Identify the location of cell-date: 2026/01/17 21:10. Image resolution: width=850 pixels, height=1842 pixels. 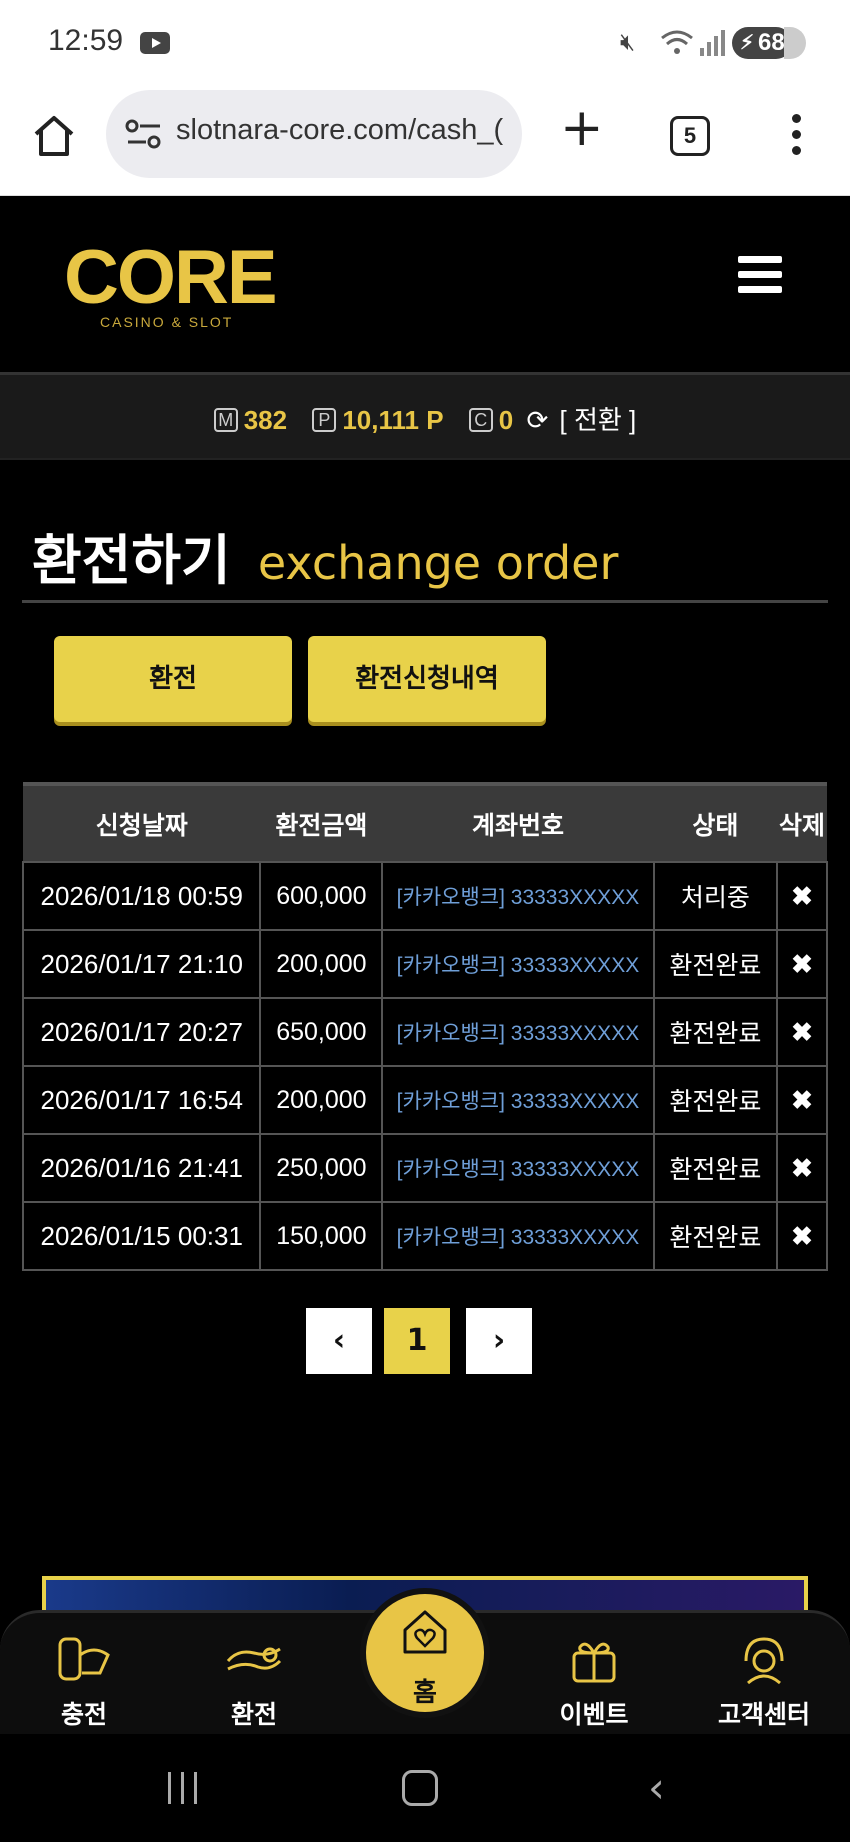
(141, 964).